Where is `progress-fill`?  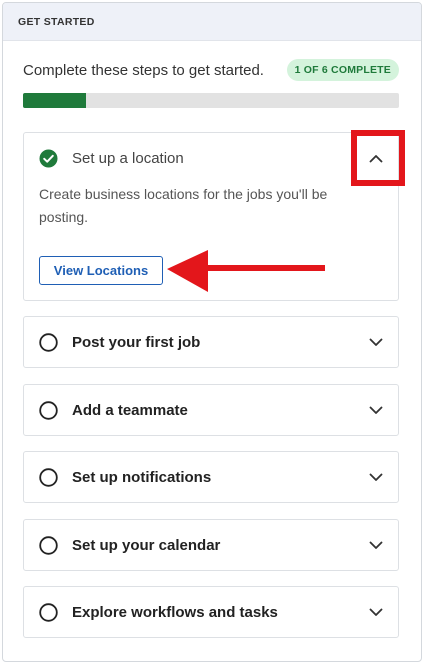
progress-fill is located at coordinates (54, 100).